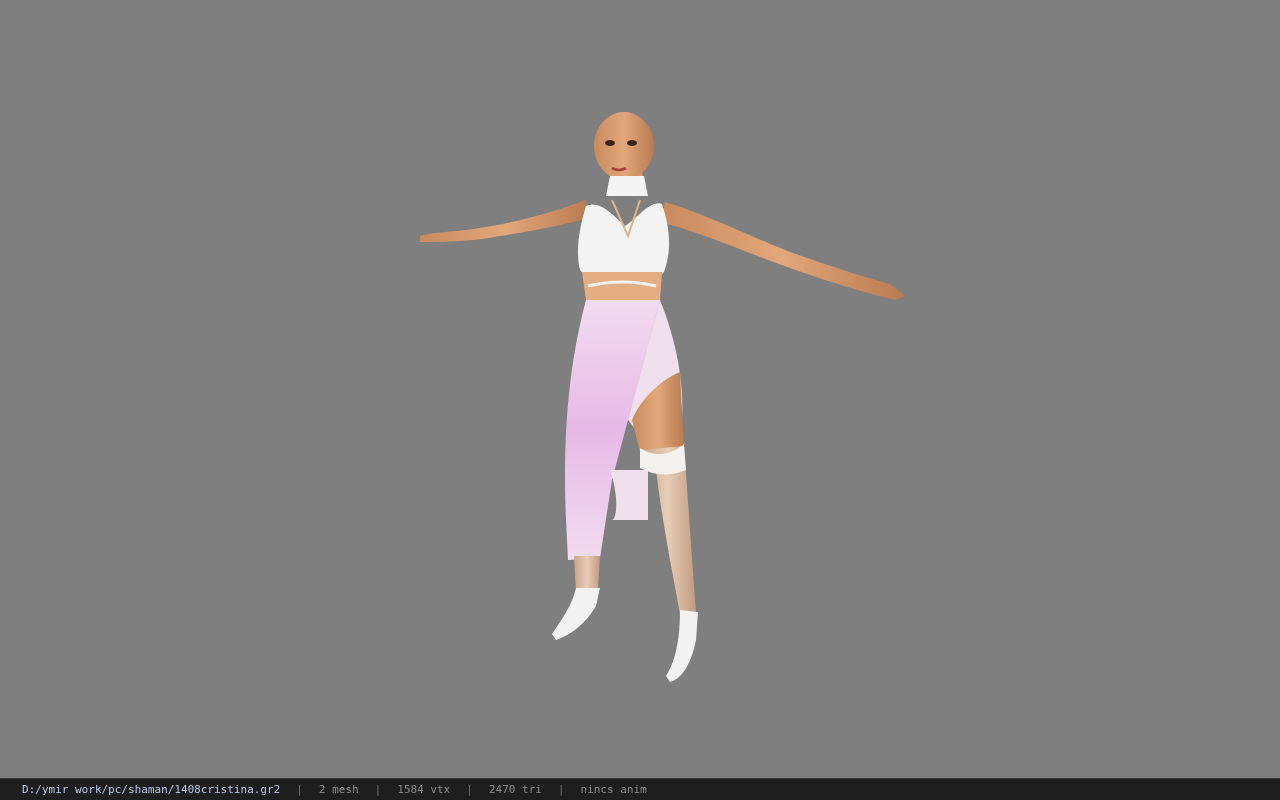 Image resolution: width=1280 pixels, height=800 pixels. Describe the element at coordinates (613, 789) in the screenshot. I see `animation-status: nincs anim` at that location.